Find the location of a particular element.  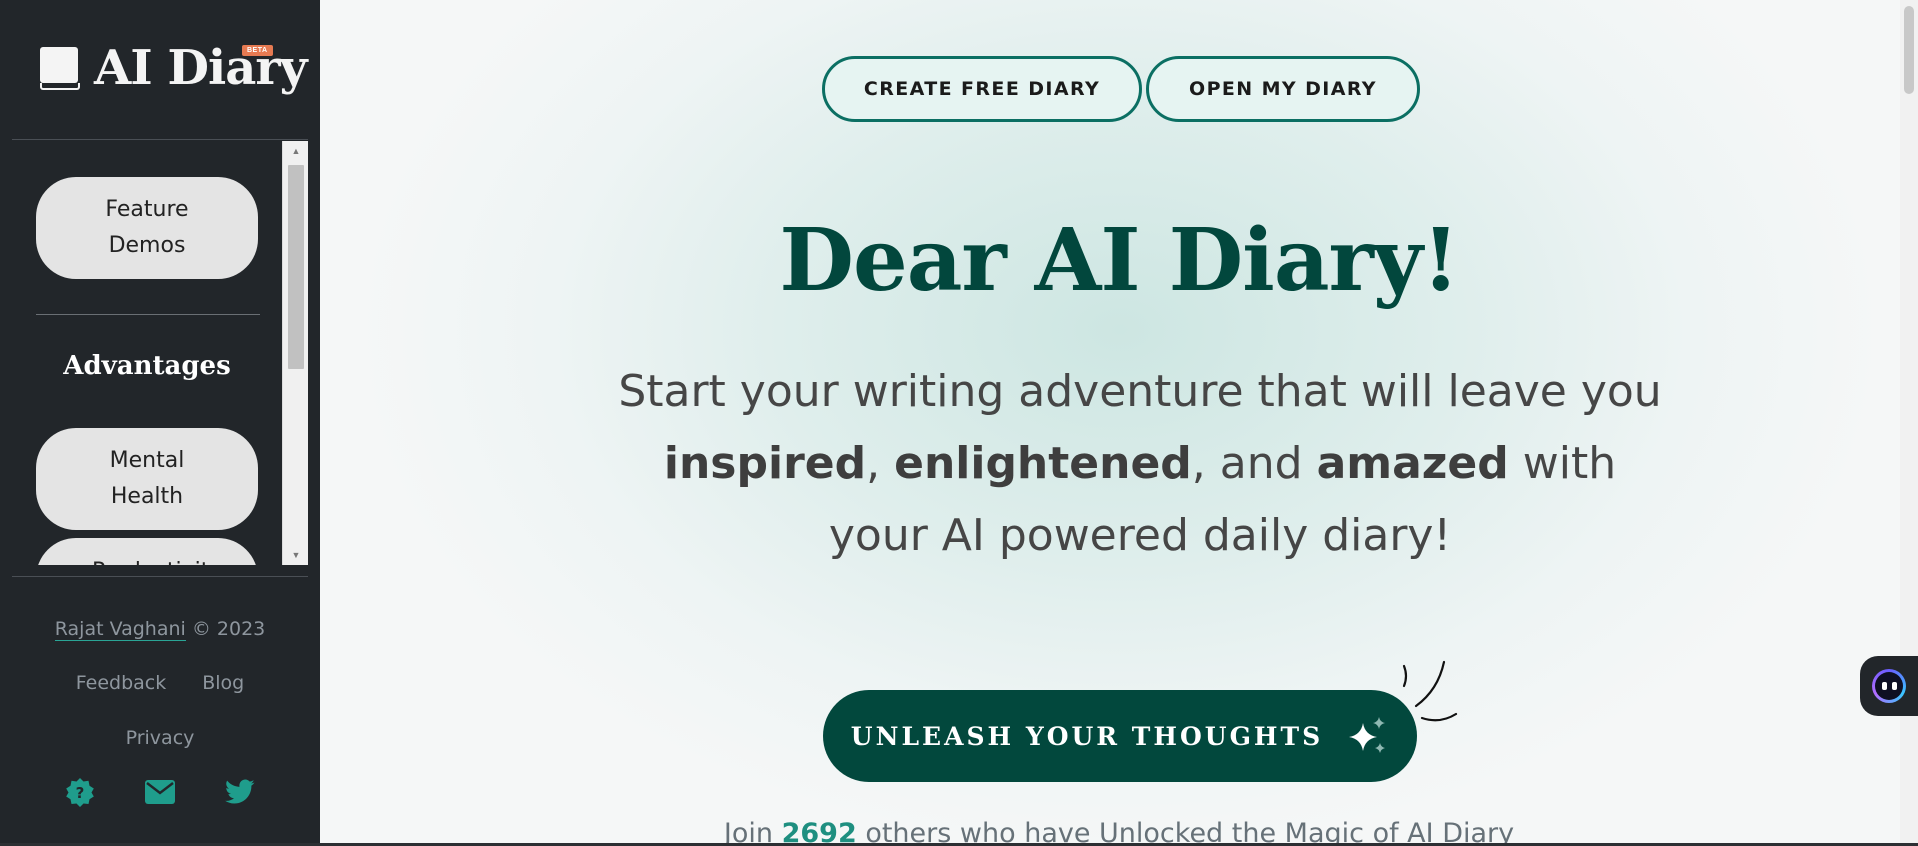

advantages-heading: Advantages is located at coordinates (147, 366).